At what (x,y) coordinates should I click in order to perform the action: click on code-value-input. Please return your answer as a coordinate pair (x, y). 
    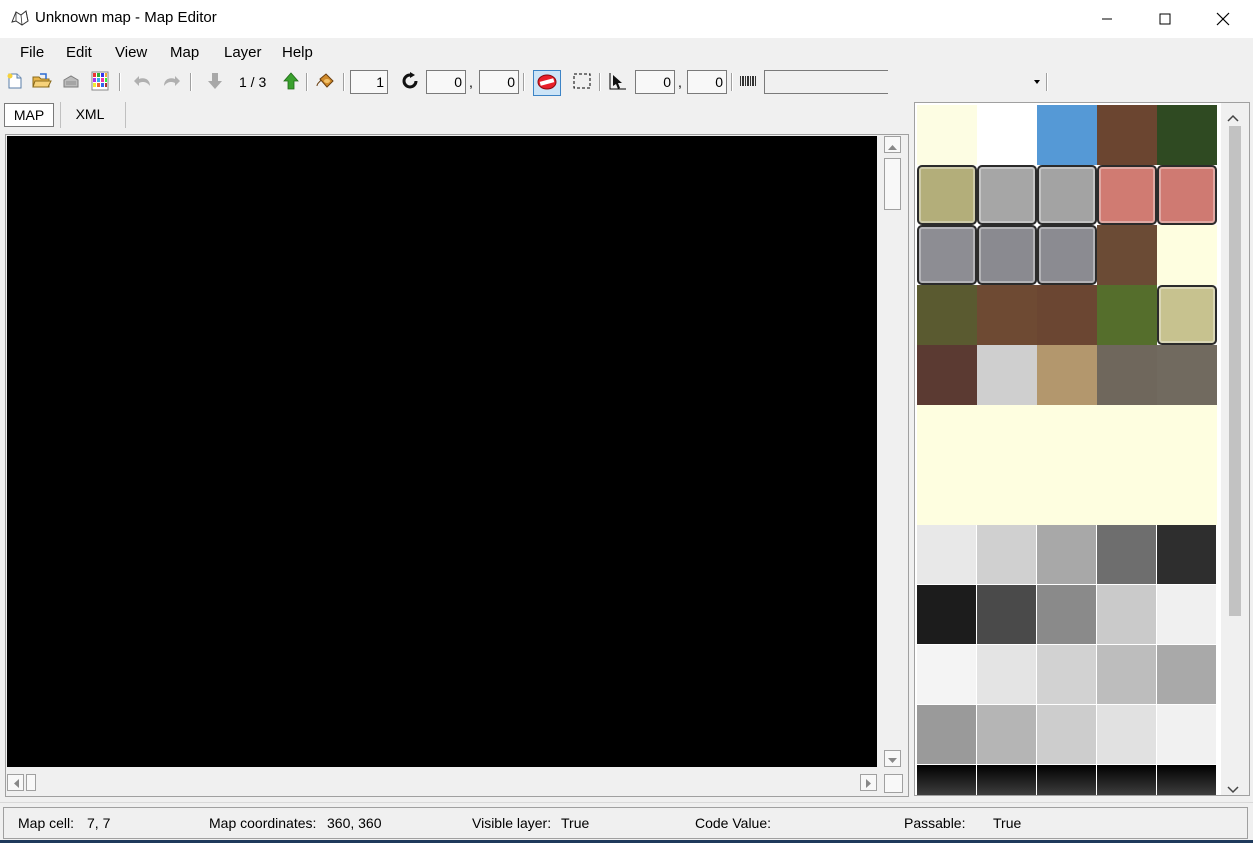
    Looking at the image, I should click on (826, 82).